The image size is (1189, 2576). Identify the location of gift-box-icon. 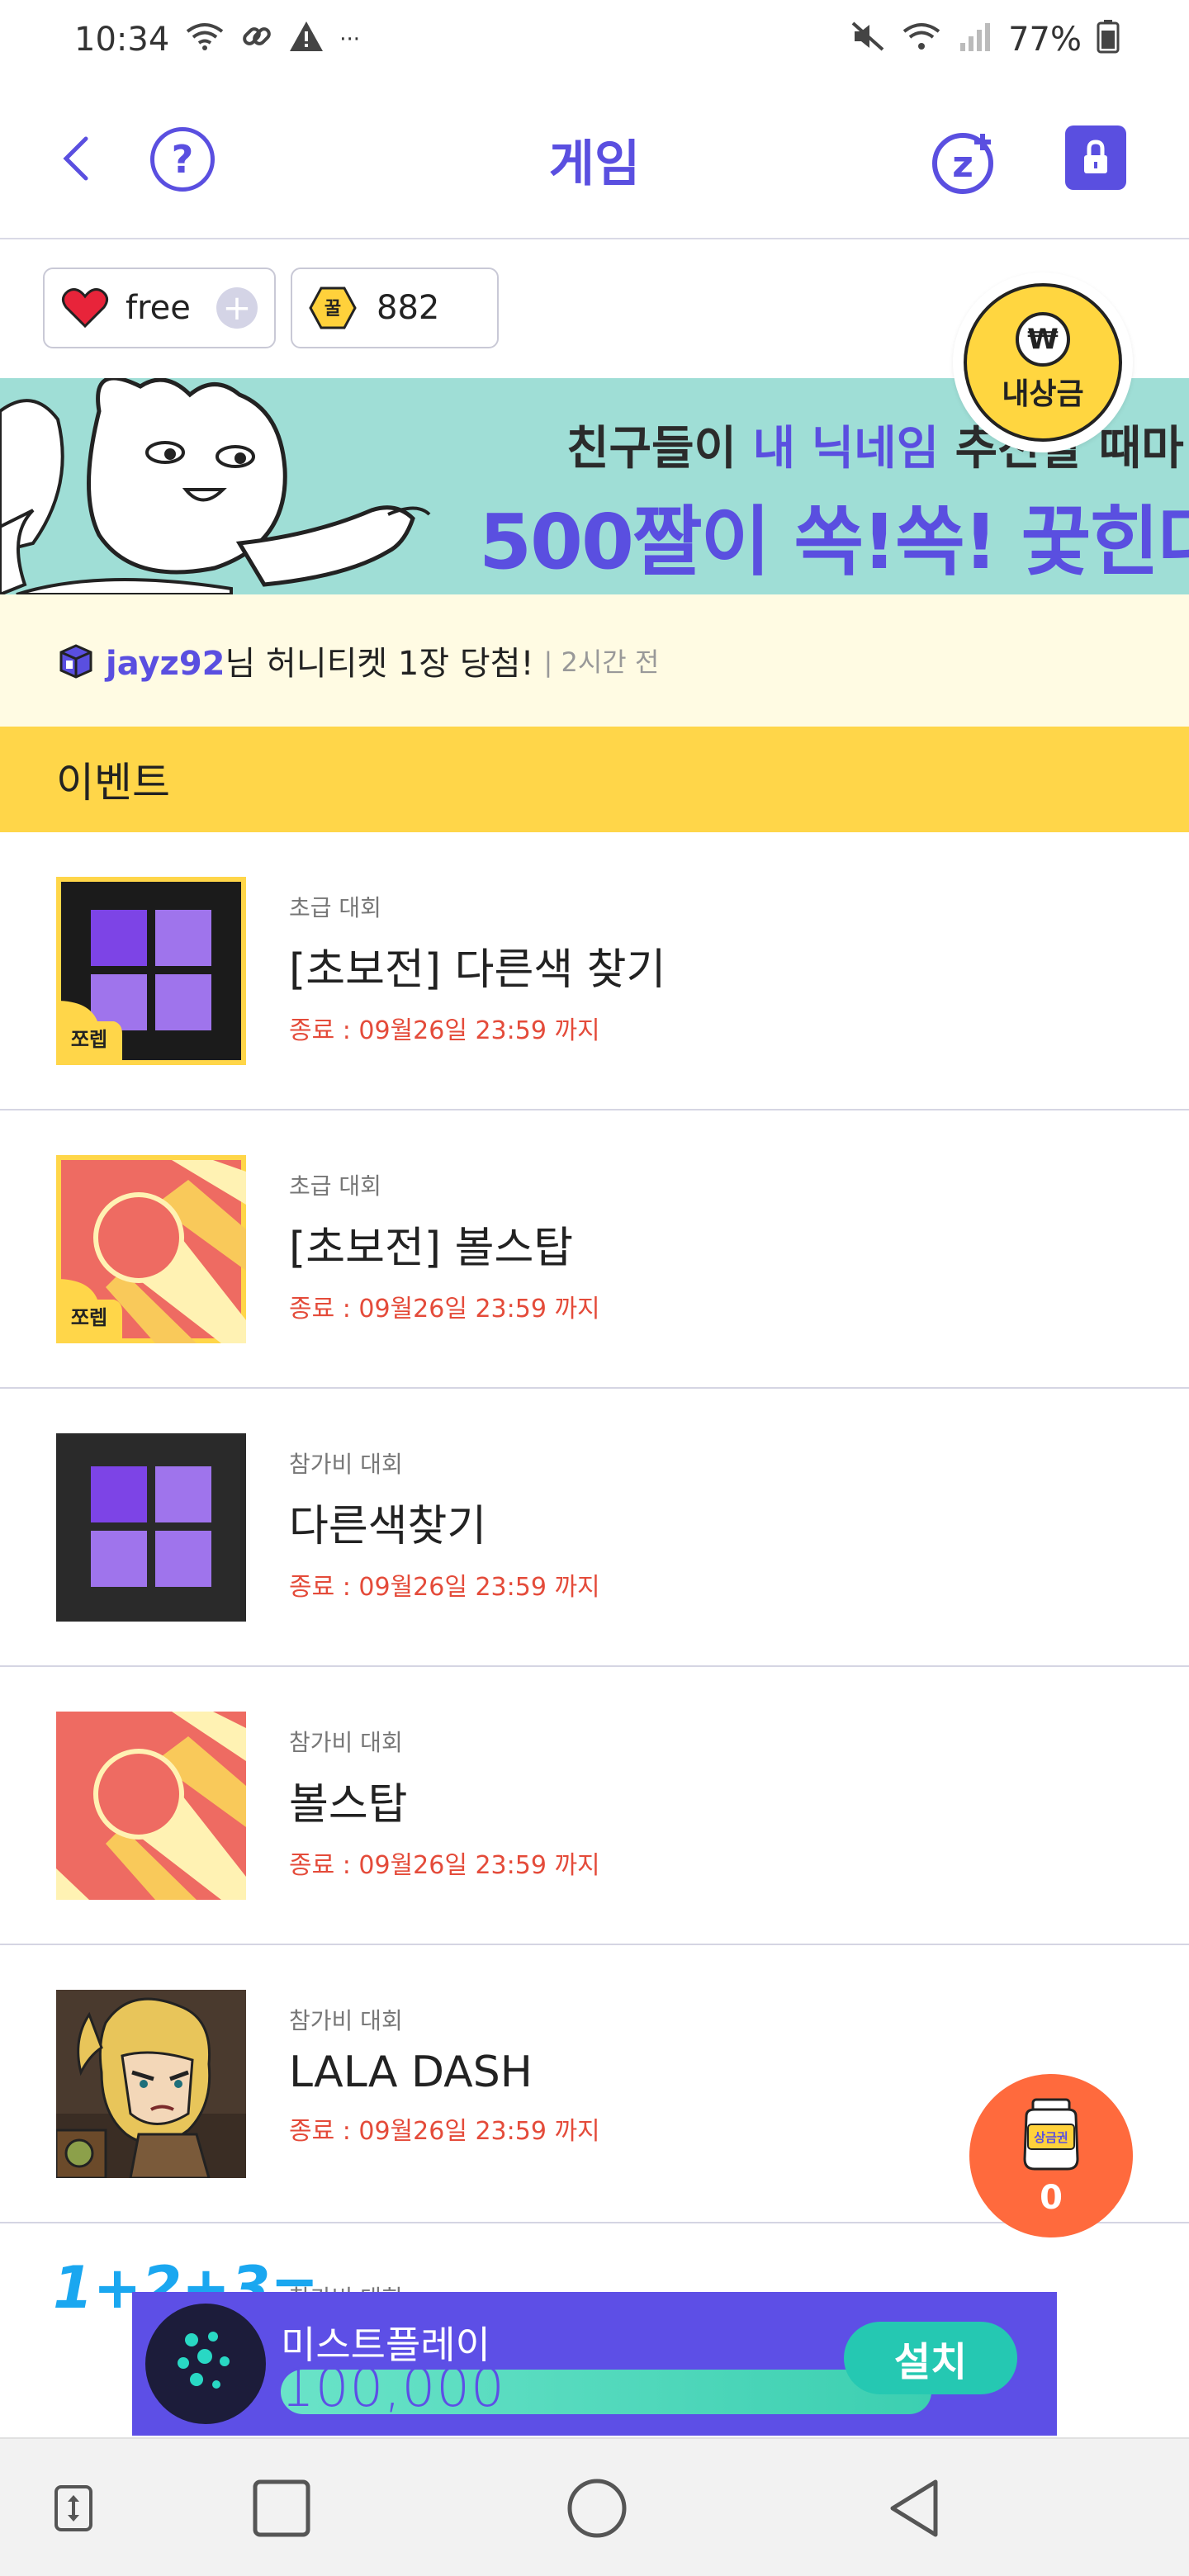
(75, 661).